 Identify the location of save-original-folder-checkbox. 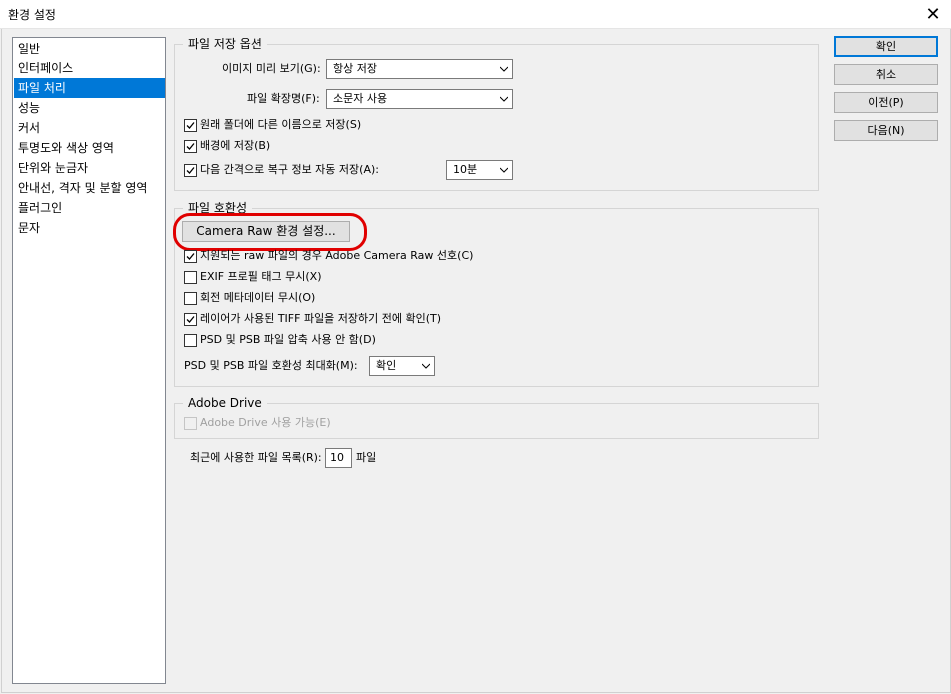
(190, 125).